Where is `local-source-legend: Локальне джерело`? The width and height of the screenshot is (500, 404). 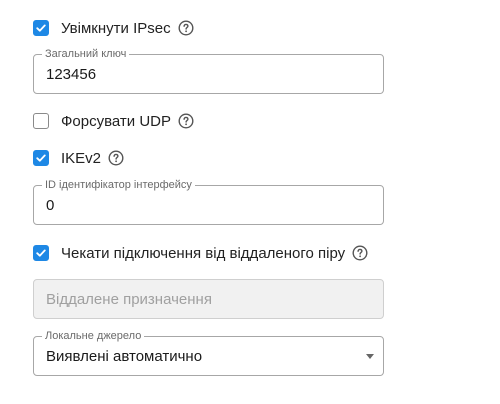 local-source-legend: Локальне джерело is located at coordinates (93, 336).